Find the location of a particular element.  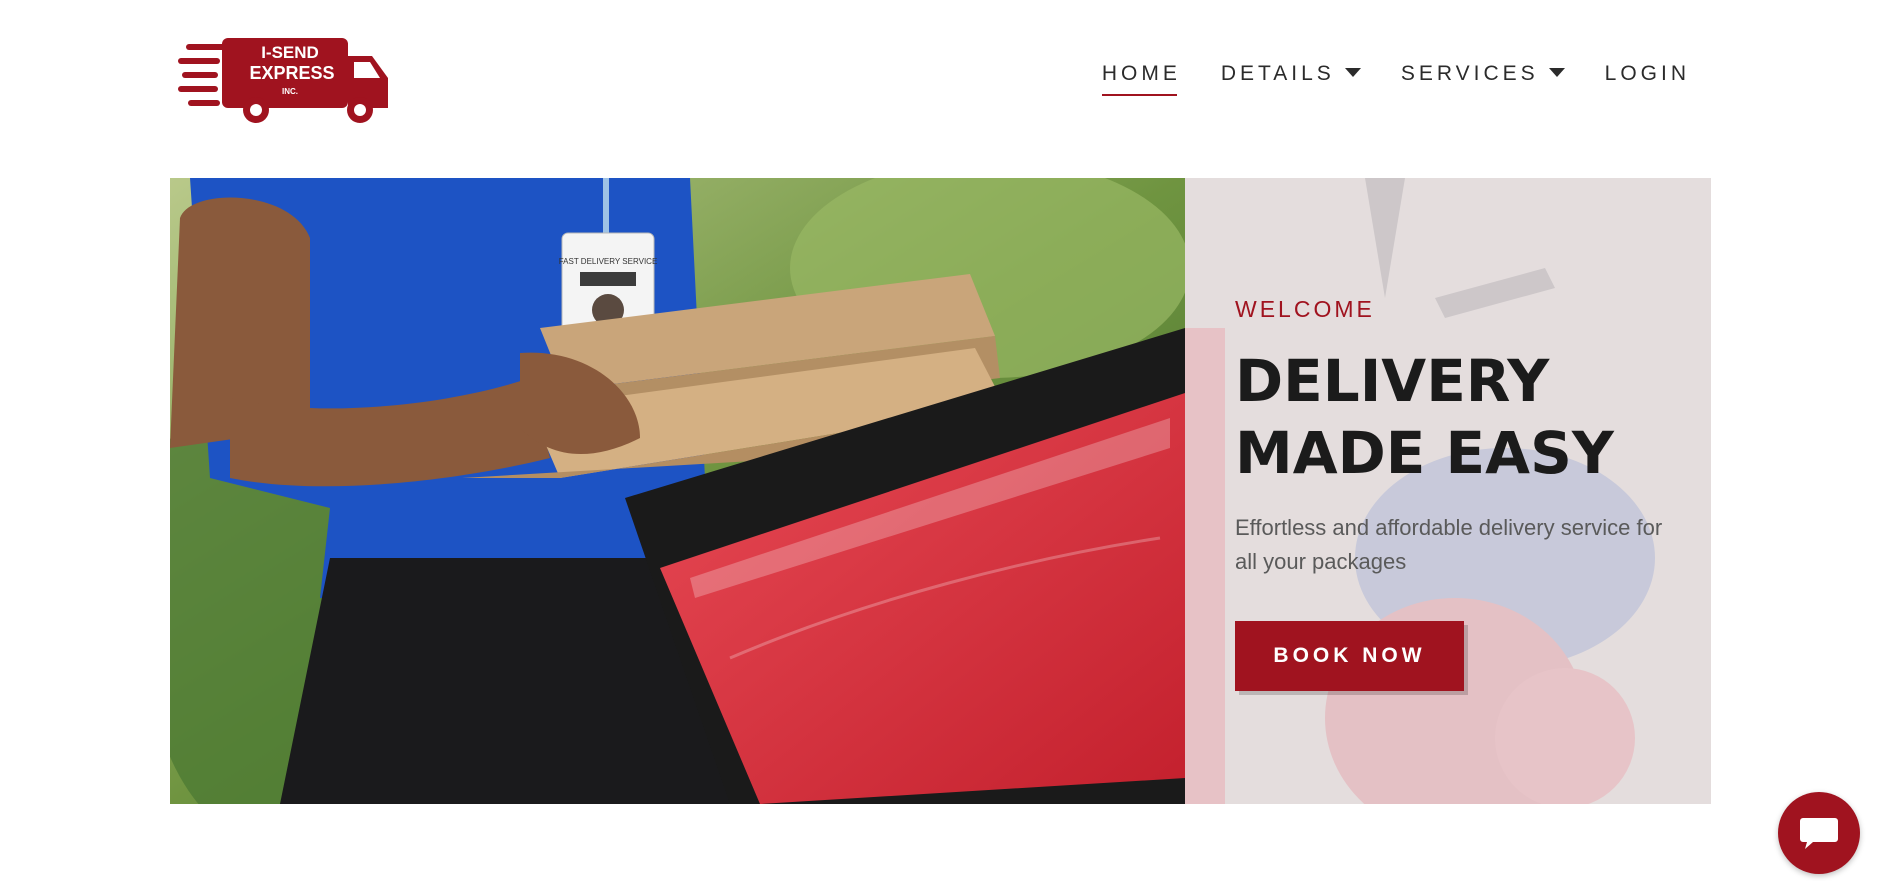

nav-item-details-label: DETAILS is located at coordinates (1277, 73).